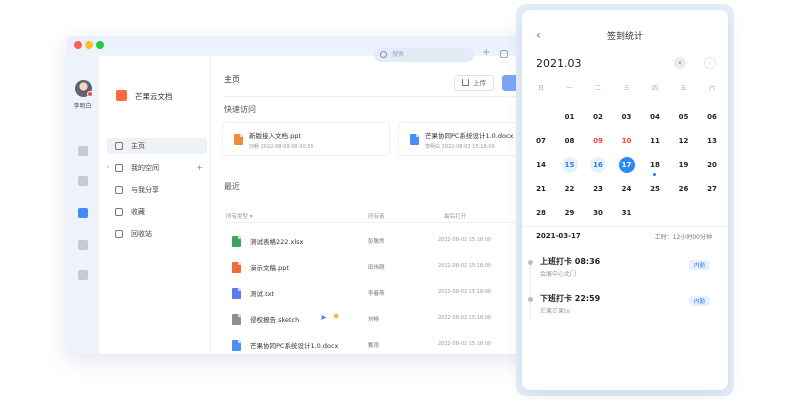  I want to click on calendar-day: 15, so click(570, 165).